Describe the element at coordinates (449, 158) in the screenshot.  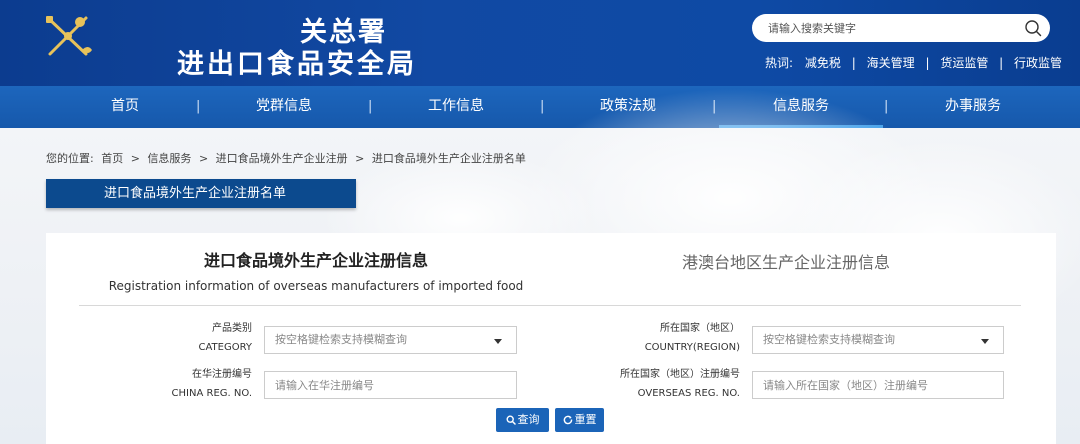
I see `breadcrumb-current: 进口食品境外生产企业注册名单` at that location.